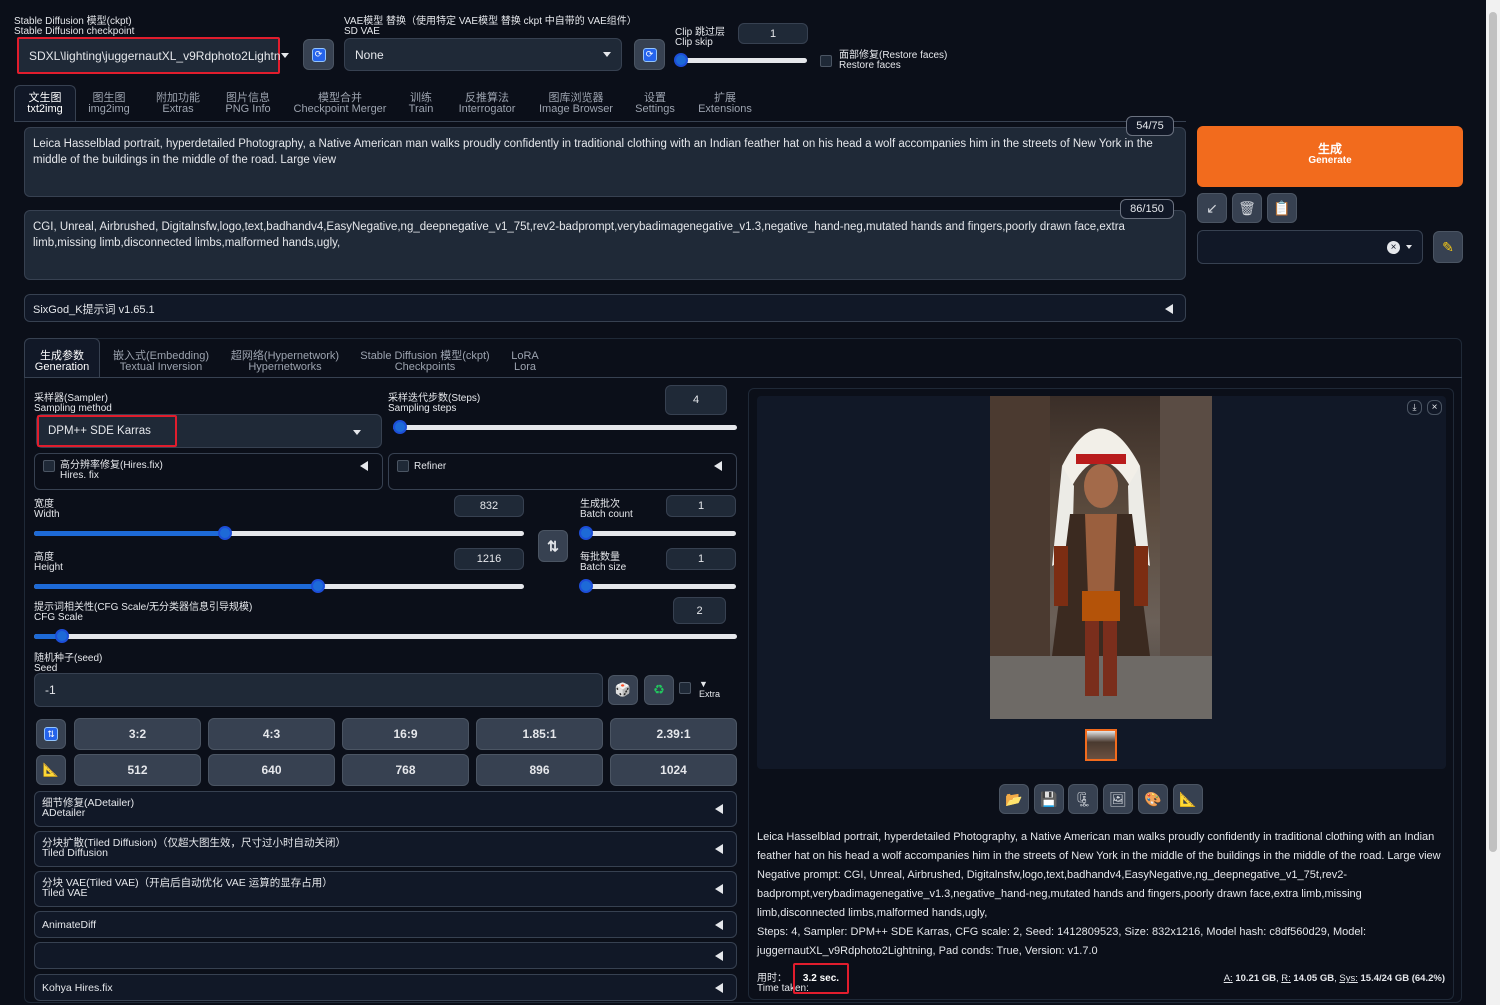 The height and width of the screenshot is (1005, 1500). Describe the element at coordinates (826, 61) in the screenshot. I see `restore-faces-checkbox` at that location.